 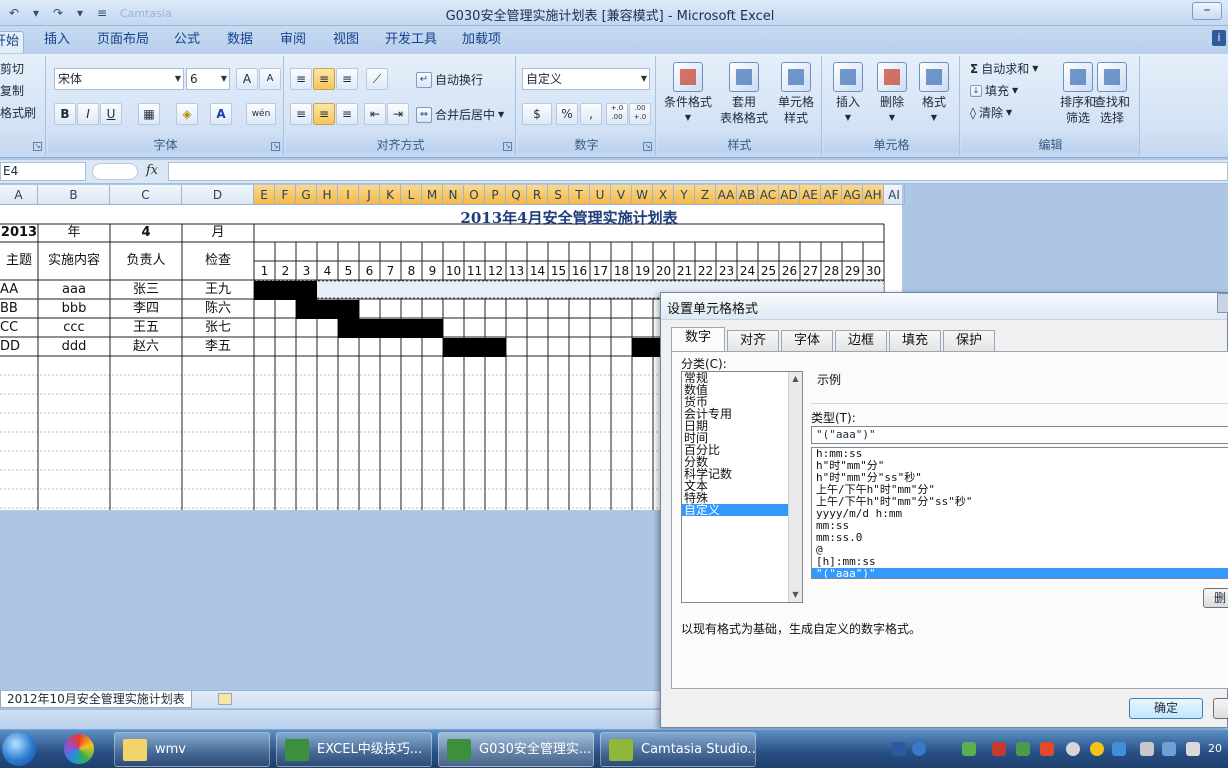 What do you see at coordinates (18, 112) in the screenshot?
I see `format-painter-button: 格式刷` at bounding box center [18, 112].